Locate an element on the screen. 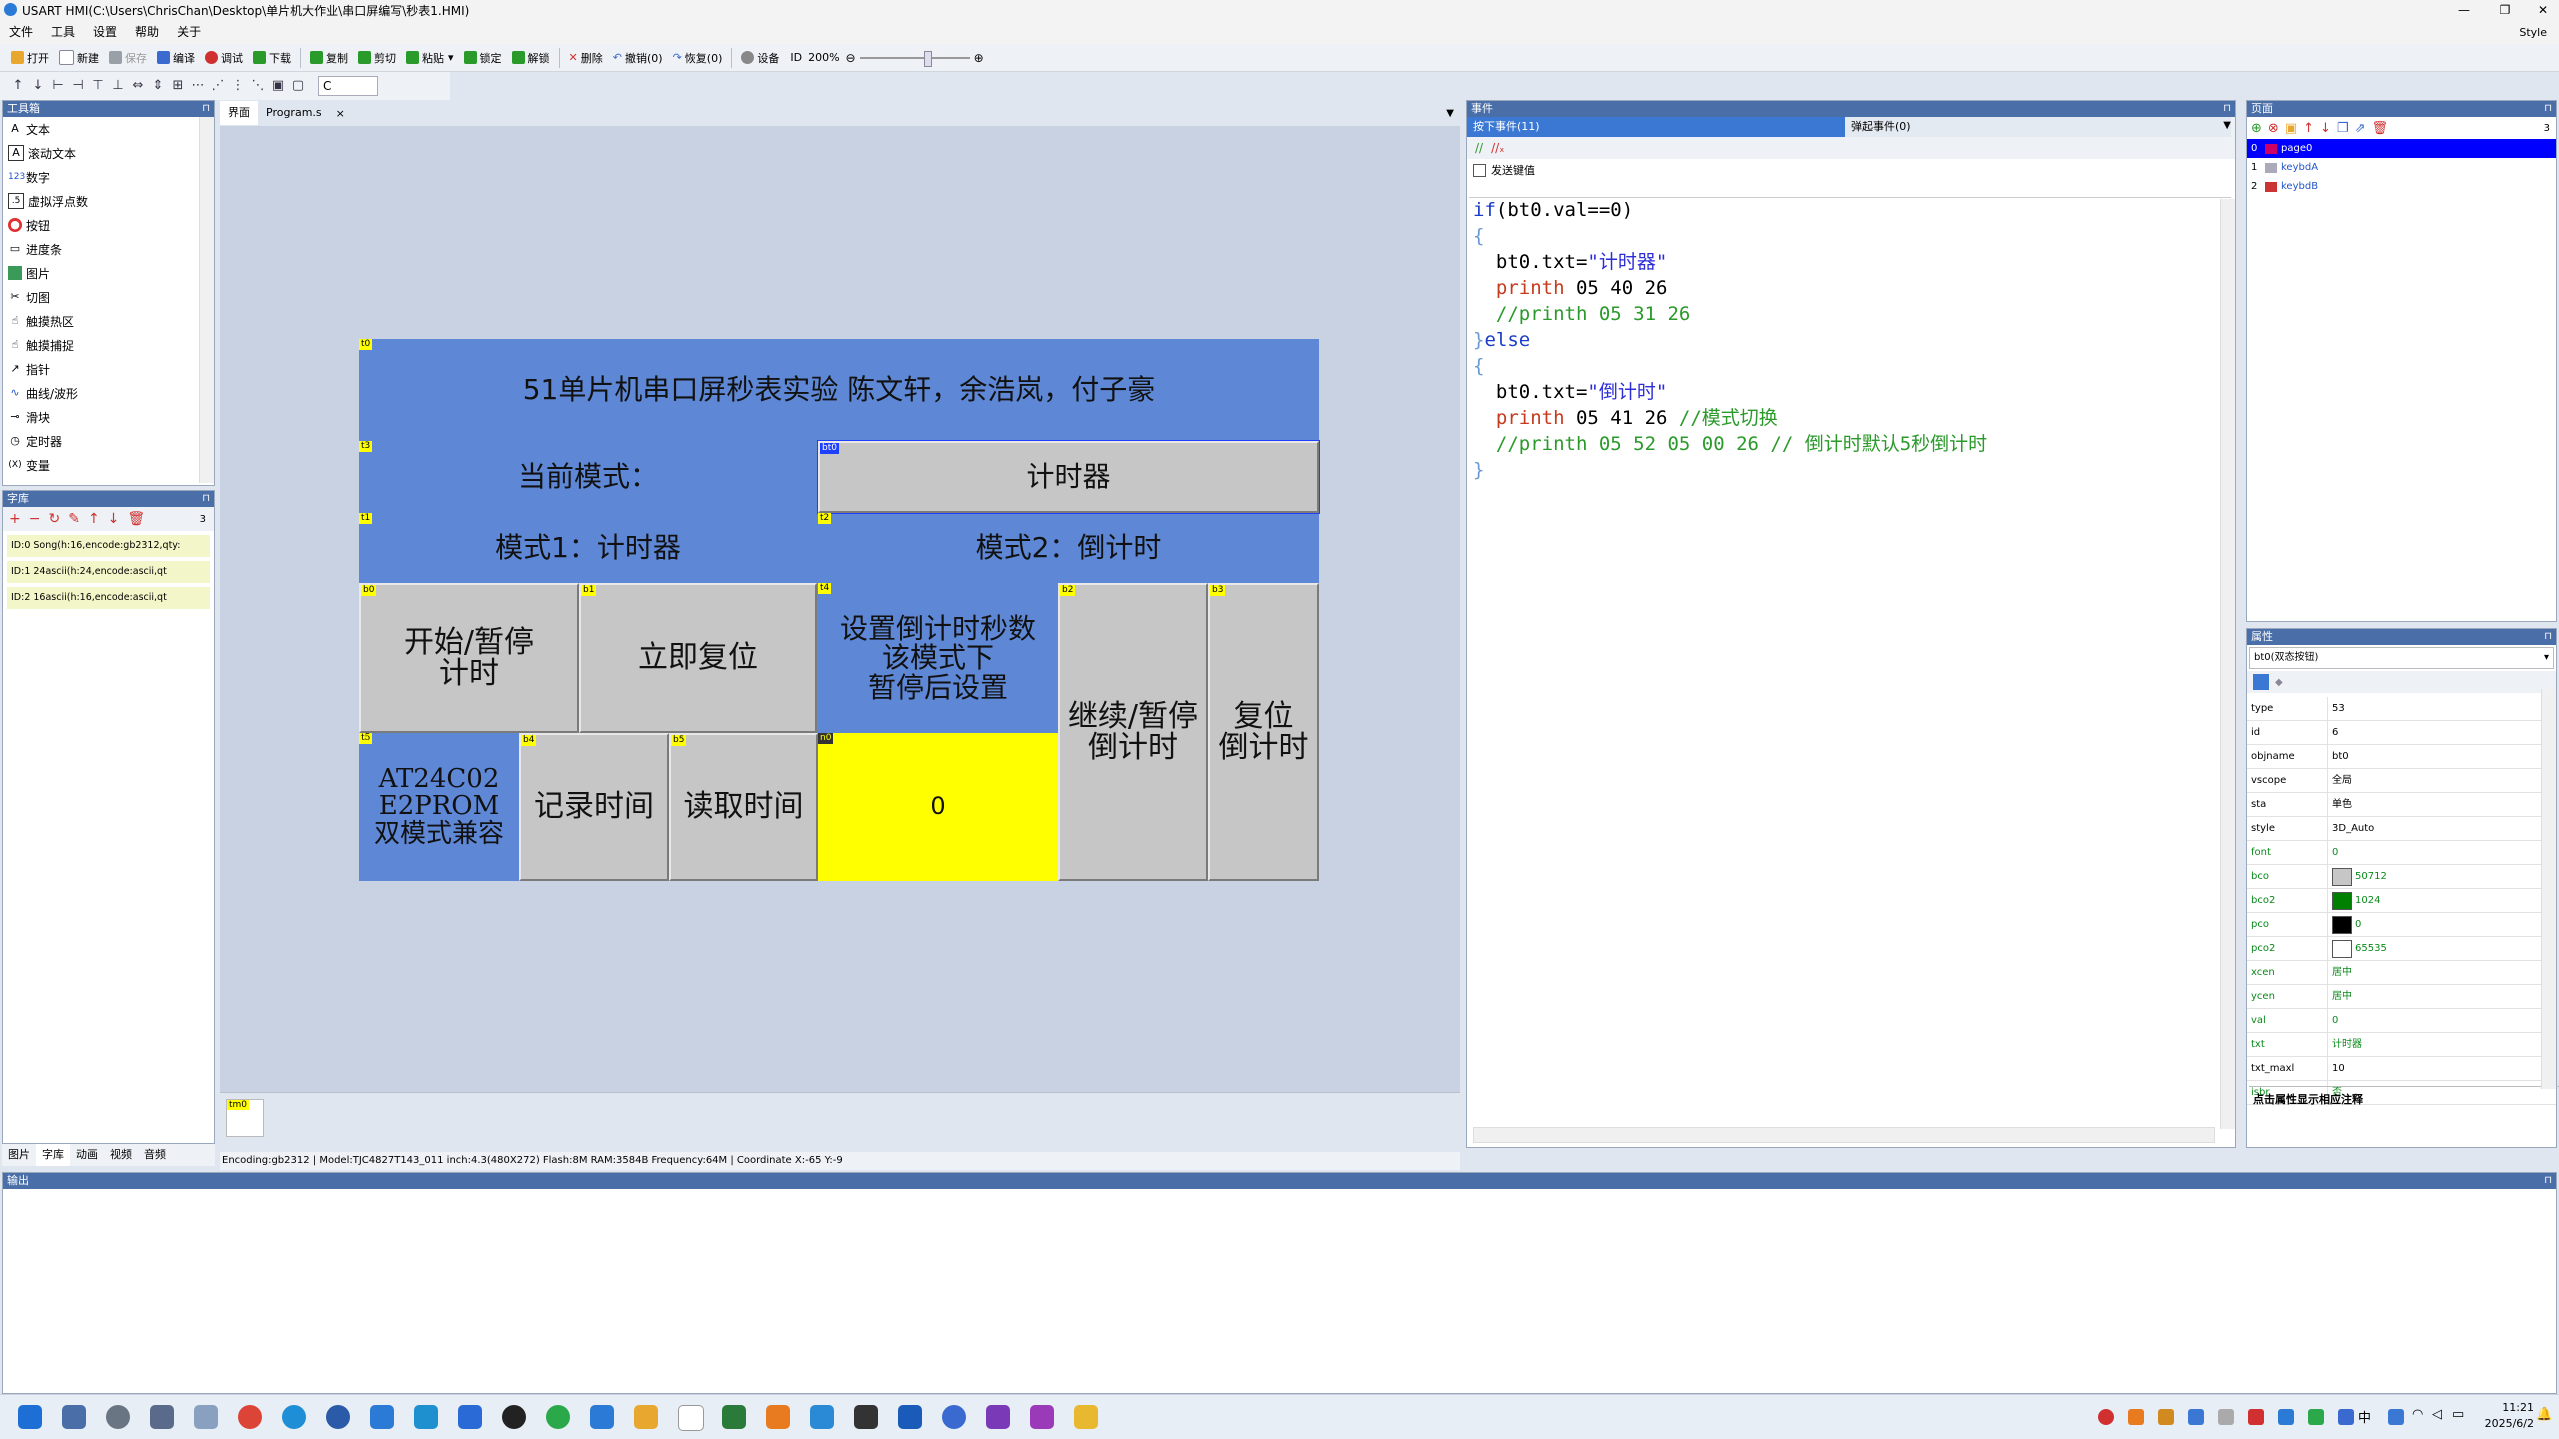 Image resolution: width=2559 pixels, height=1439 pixels. import-page-icon: ▣ is located at coordinates (2291, 128).